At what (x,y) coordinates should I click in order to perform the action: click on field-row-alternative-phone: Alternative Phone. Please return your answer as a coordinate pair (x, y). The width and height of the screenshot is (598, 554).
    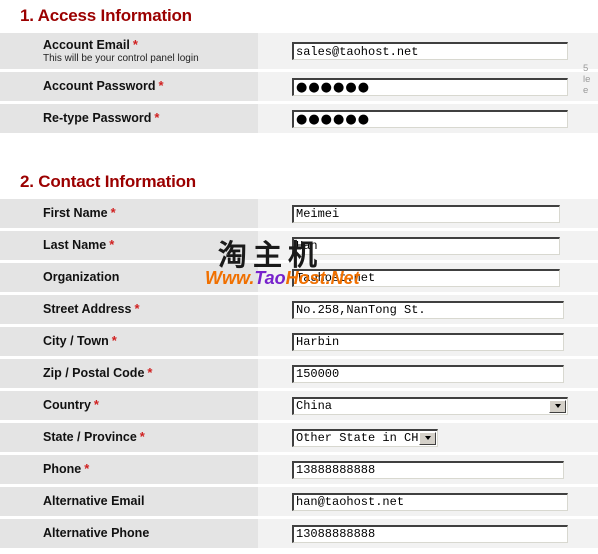
    Looking at the image, I should click on (299, 533).